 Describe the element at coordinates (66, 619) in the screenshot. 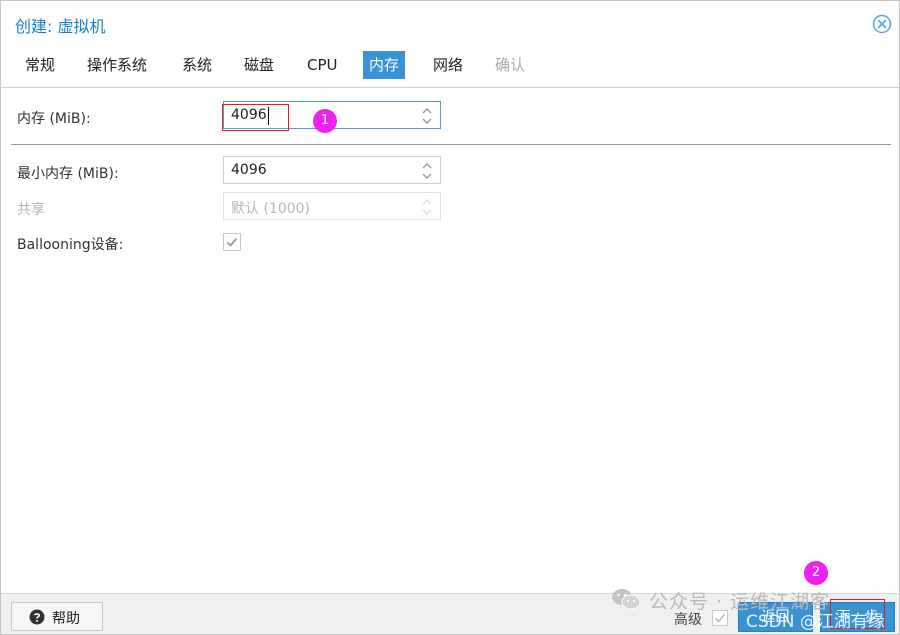

I see `help-button-label: 帮助` at that location.